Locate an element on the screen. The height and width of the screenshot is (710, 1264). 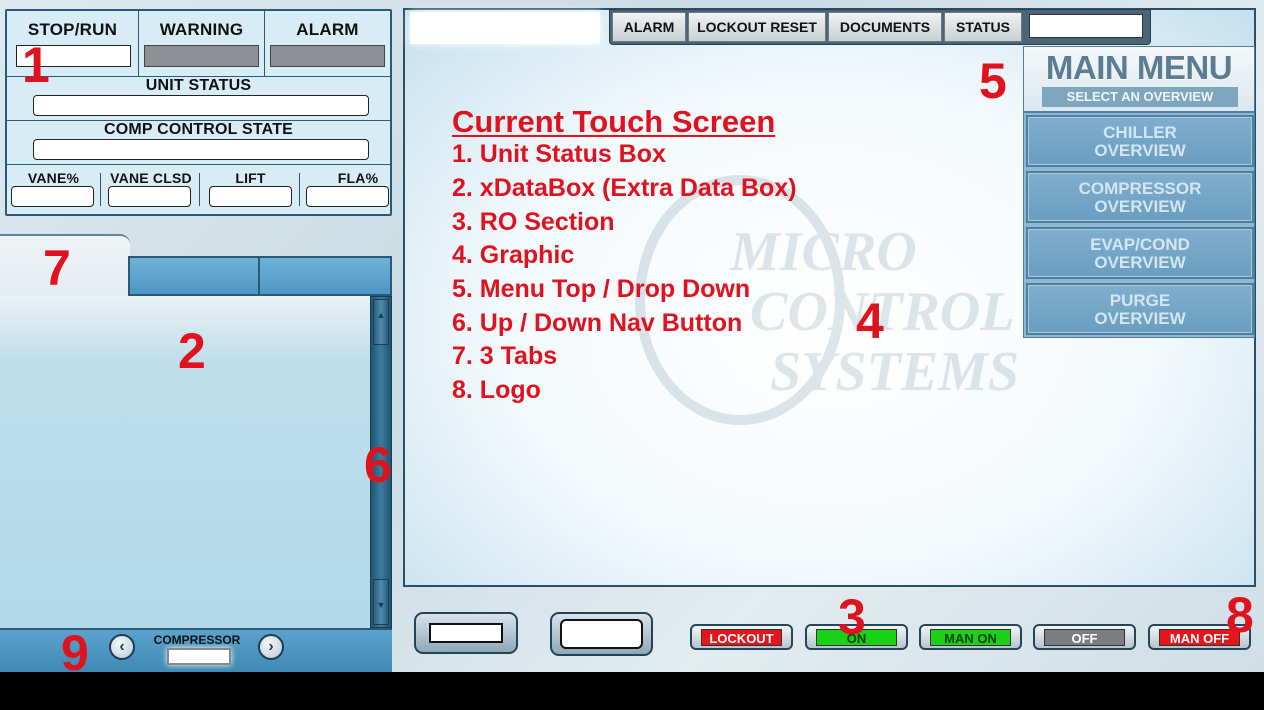
main-menu-title: MAIN MENU is located at coordinates (1139, 67).